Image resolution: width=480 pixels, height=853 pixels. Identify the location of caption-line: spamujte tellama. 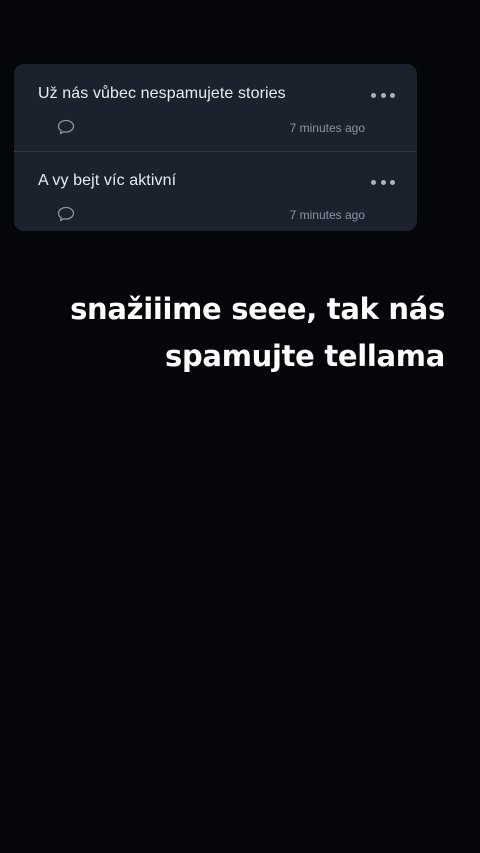
(305, 356).